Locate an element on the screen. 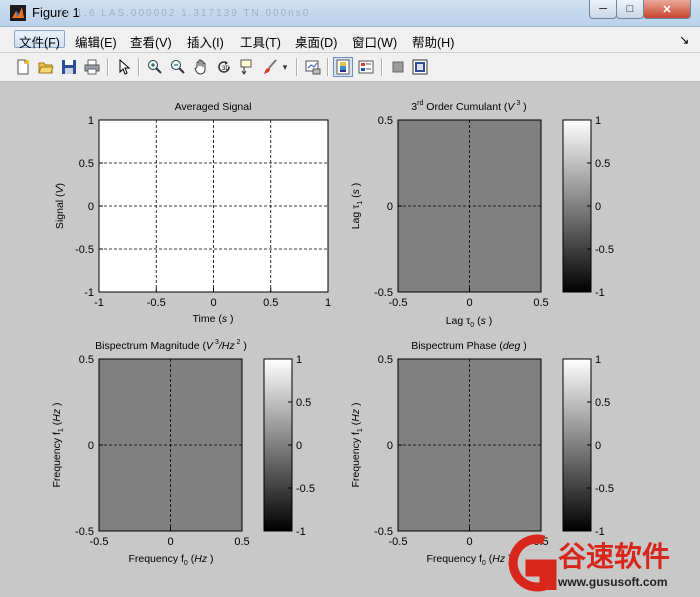 The width and height of the screenshot is (700, 597). link-plot-icon is located at coordinates (313, 67).